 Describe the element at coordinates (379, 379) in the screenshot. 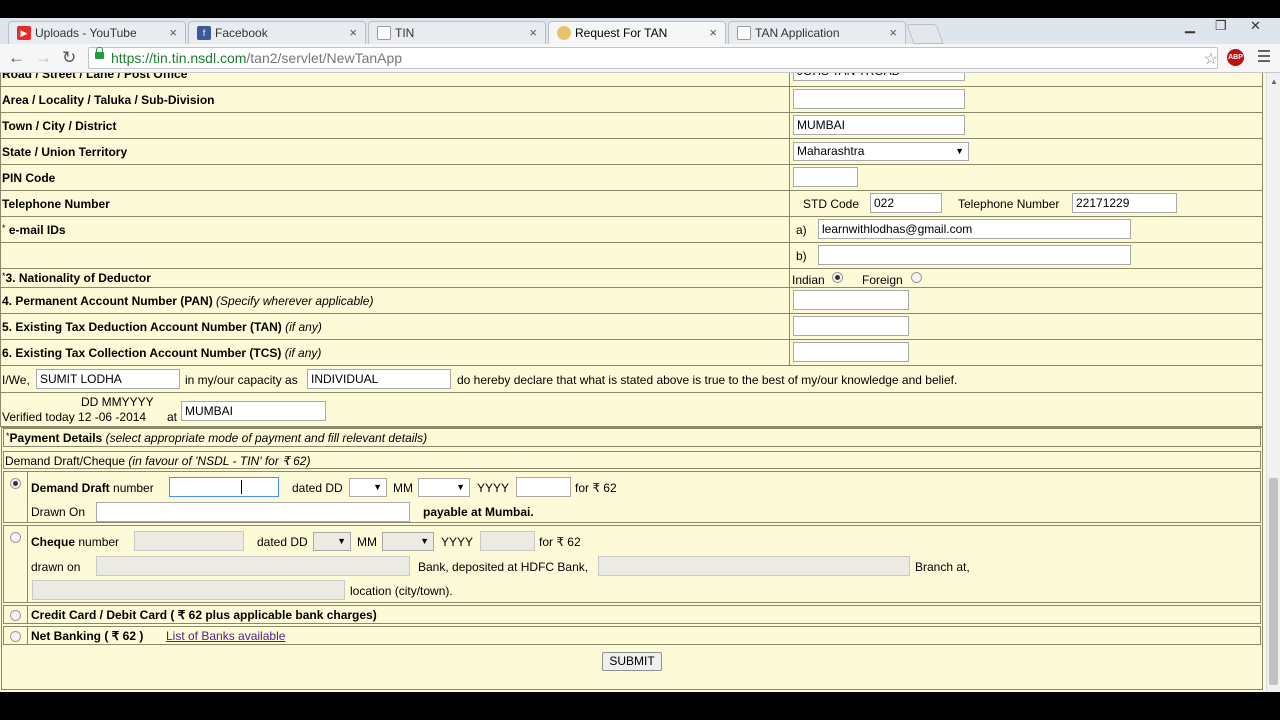

I see `capacity-input: INDIVIDUAL` at that location.